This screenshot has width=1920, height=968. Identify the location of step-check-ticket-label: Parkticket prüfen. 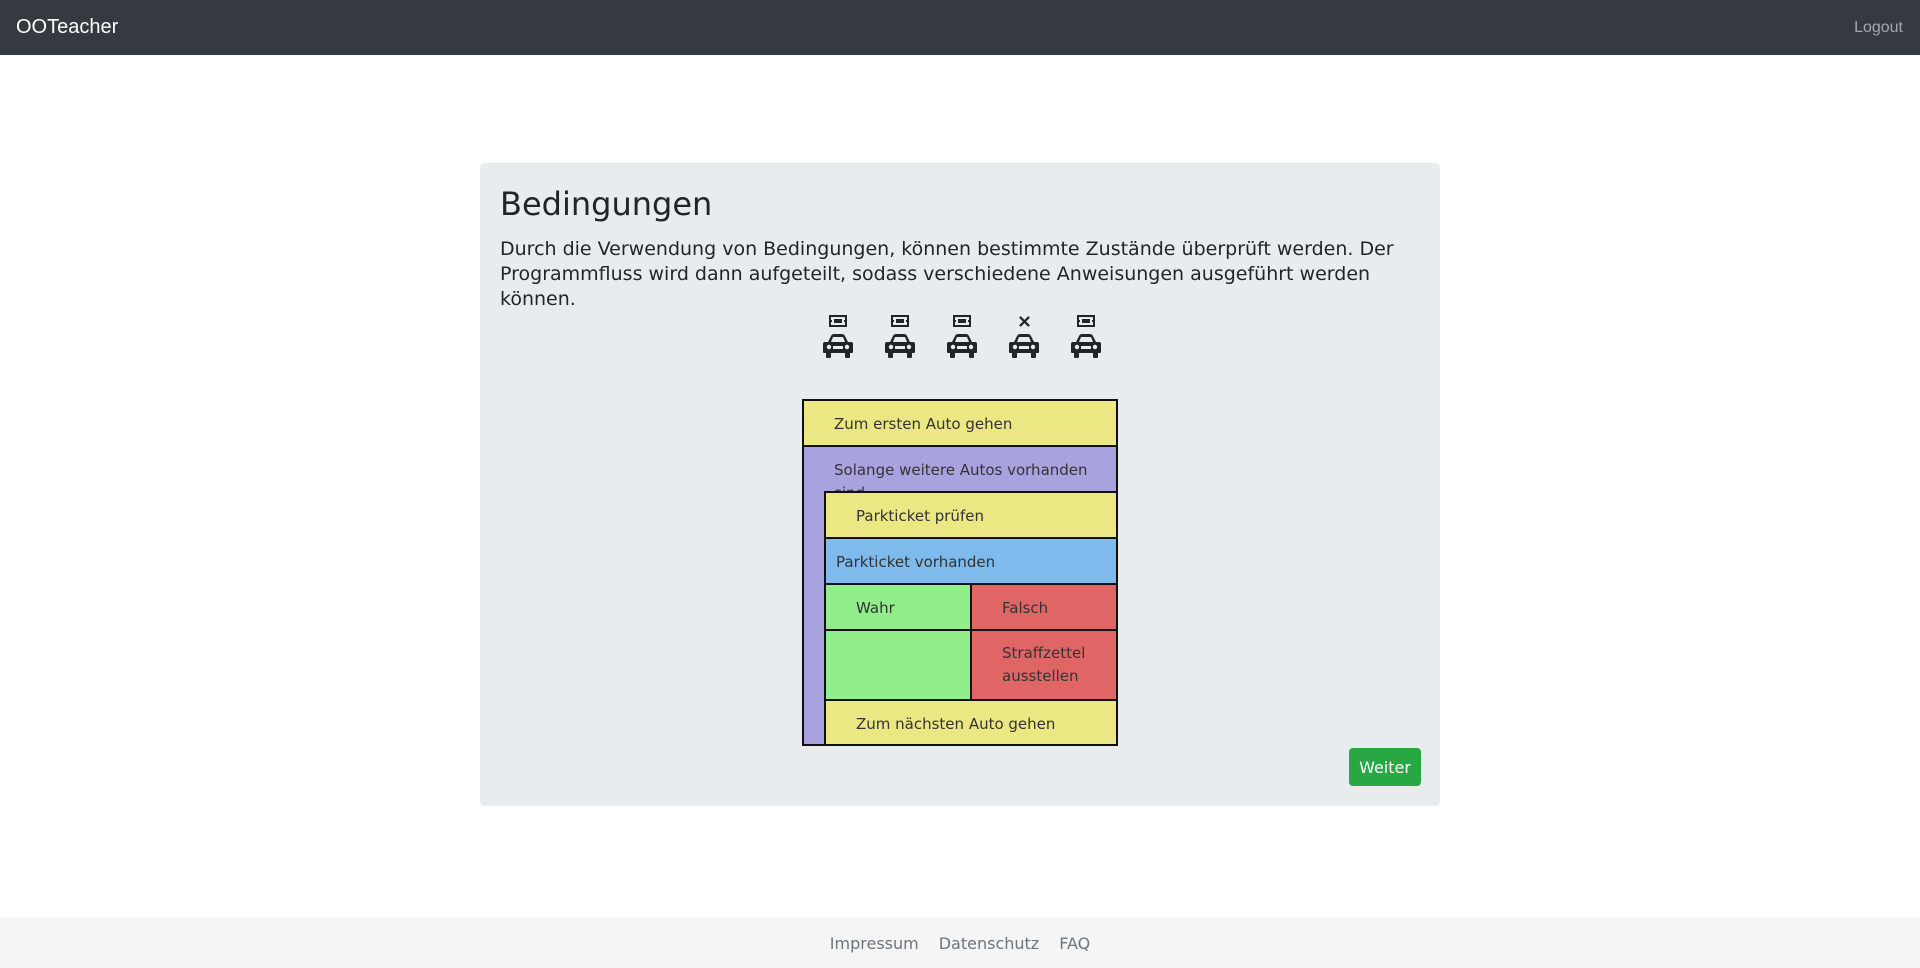
(920, 516).